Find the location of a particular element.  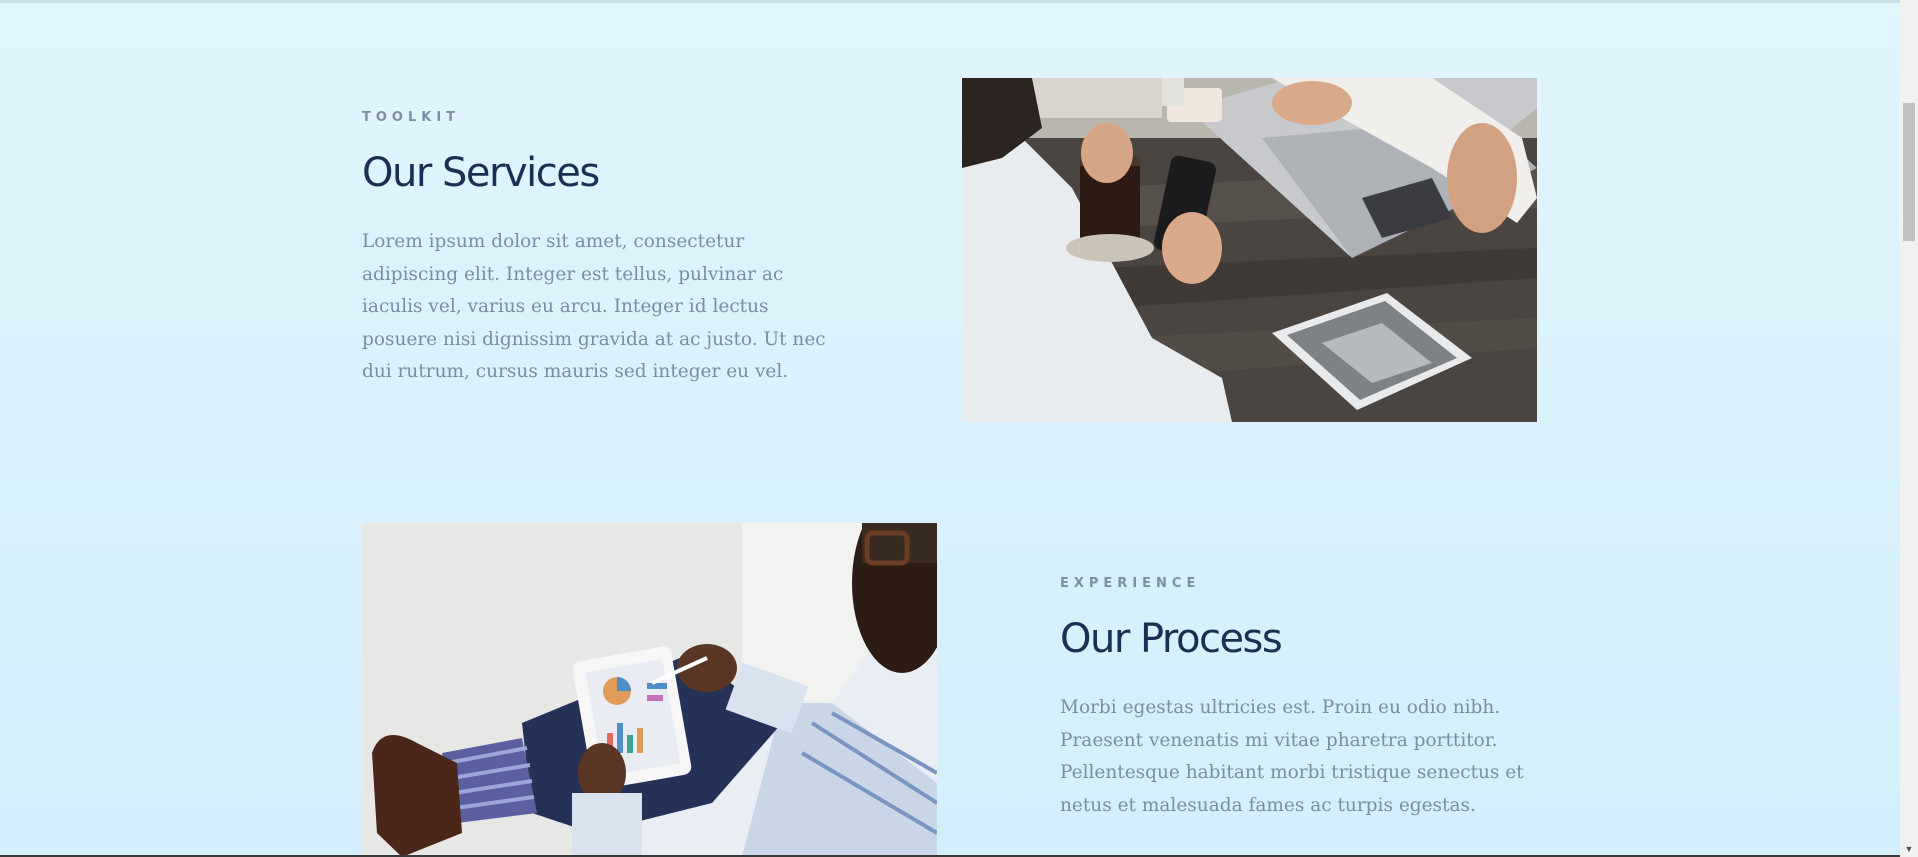

process-eyebrow: EXPERIENCE is located at coordinates (1130, 583).